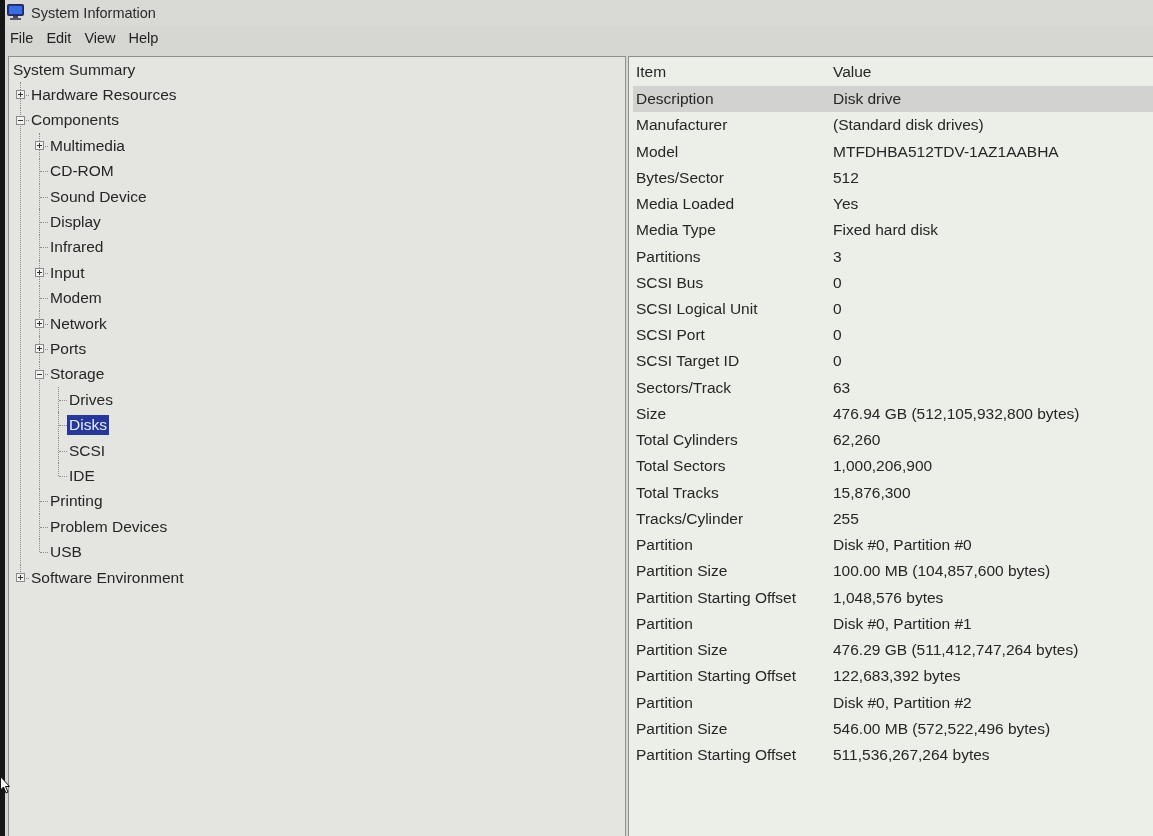  Describe the element at coordinates (697, 309) in the screenshot. I see `table-cell-text: SCSI Logical Unit` at that location.